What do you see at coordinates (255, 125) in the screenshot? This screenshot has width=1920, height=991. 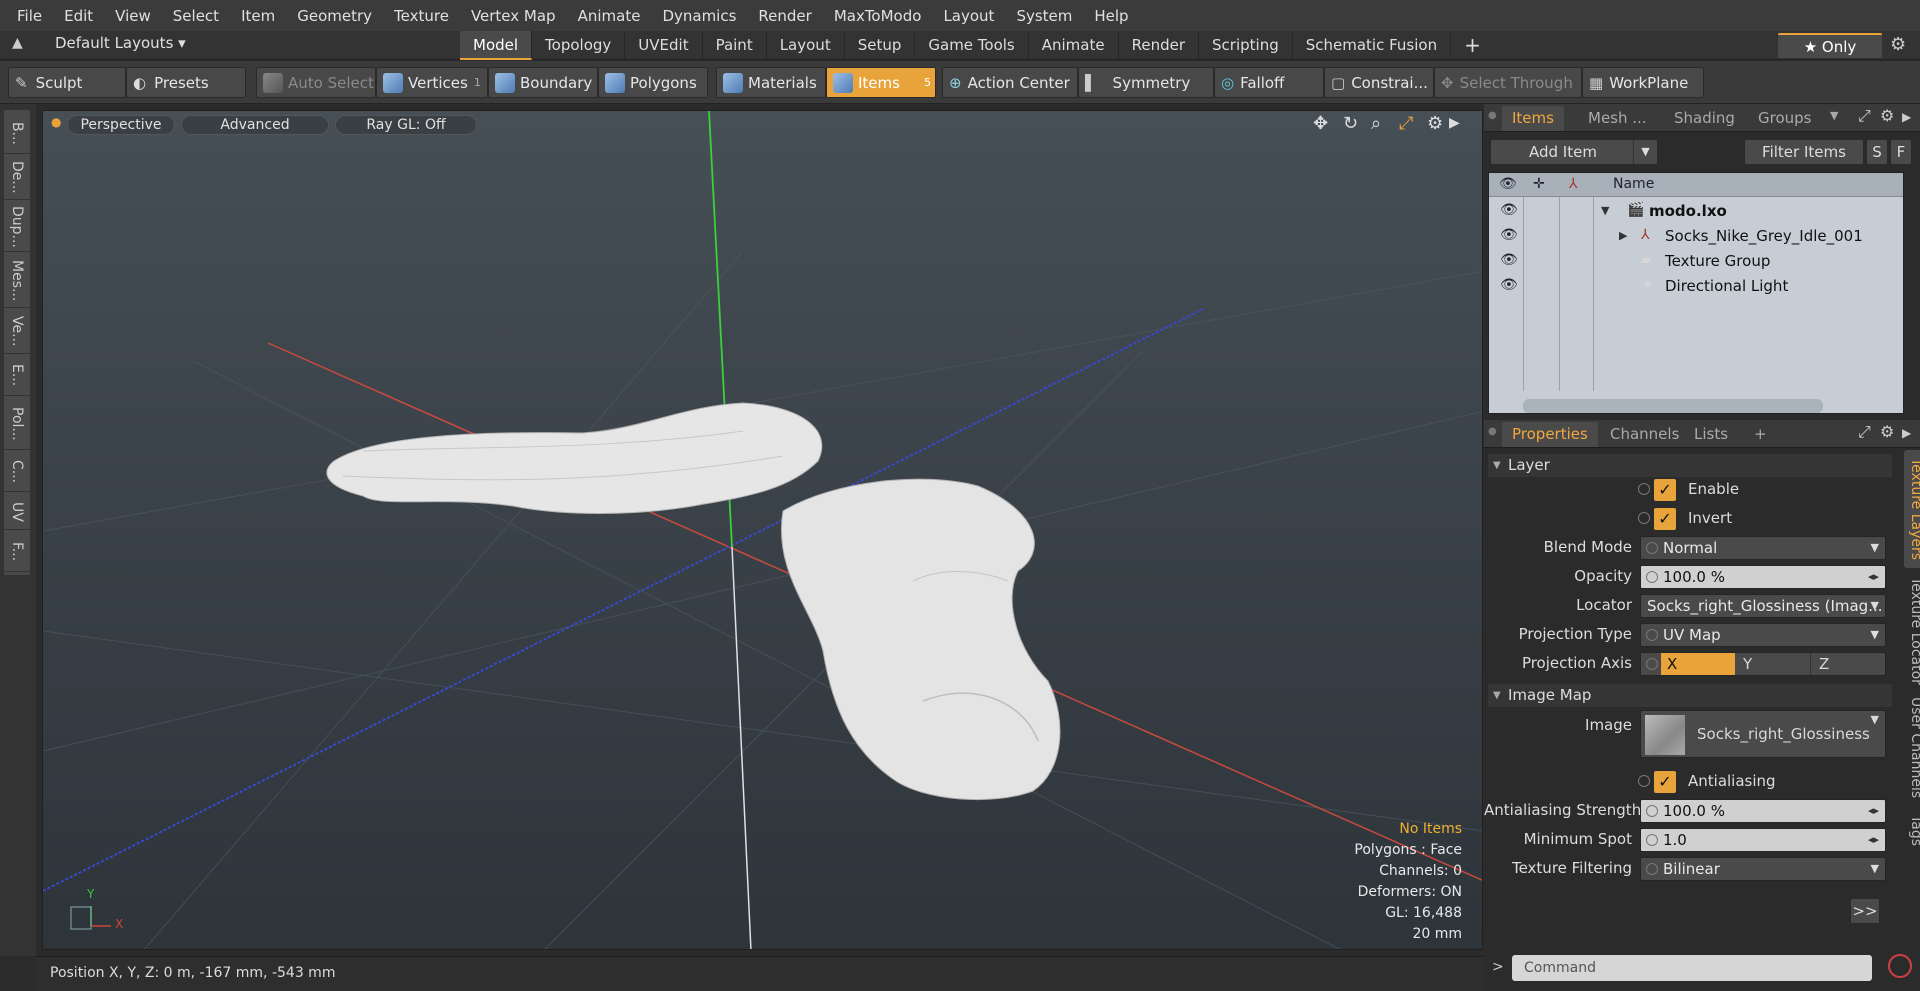 I see `advanced-dropdown: Advanced` at bounding box center [255, 125].